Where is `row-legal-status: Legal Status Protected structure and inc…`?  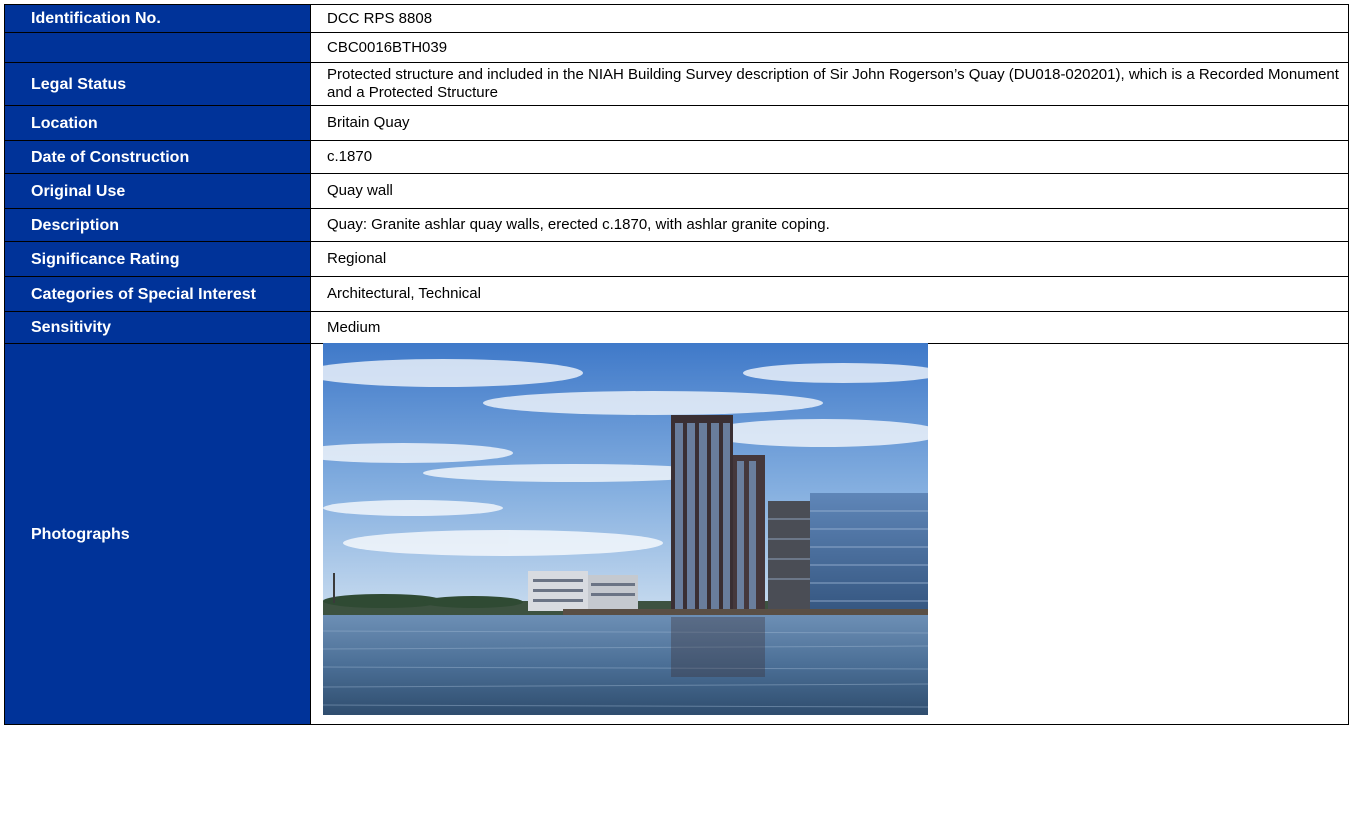 row-legal-status: Legal Status Protected structure and inc… is located at coordinates (676, 84).